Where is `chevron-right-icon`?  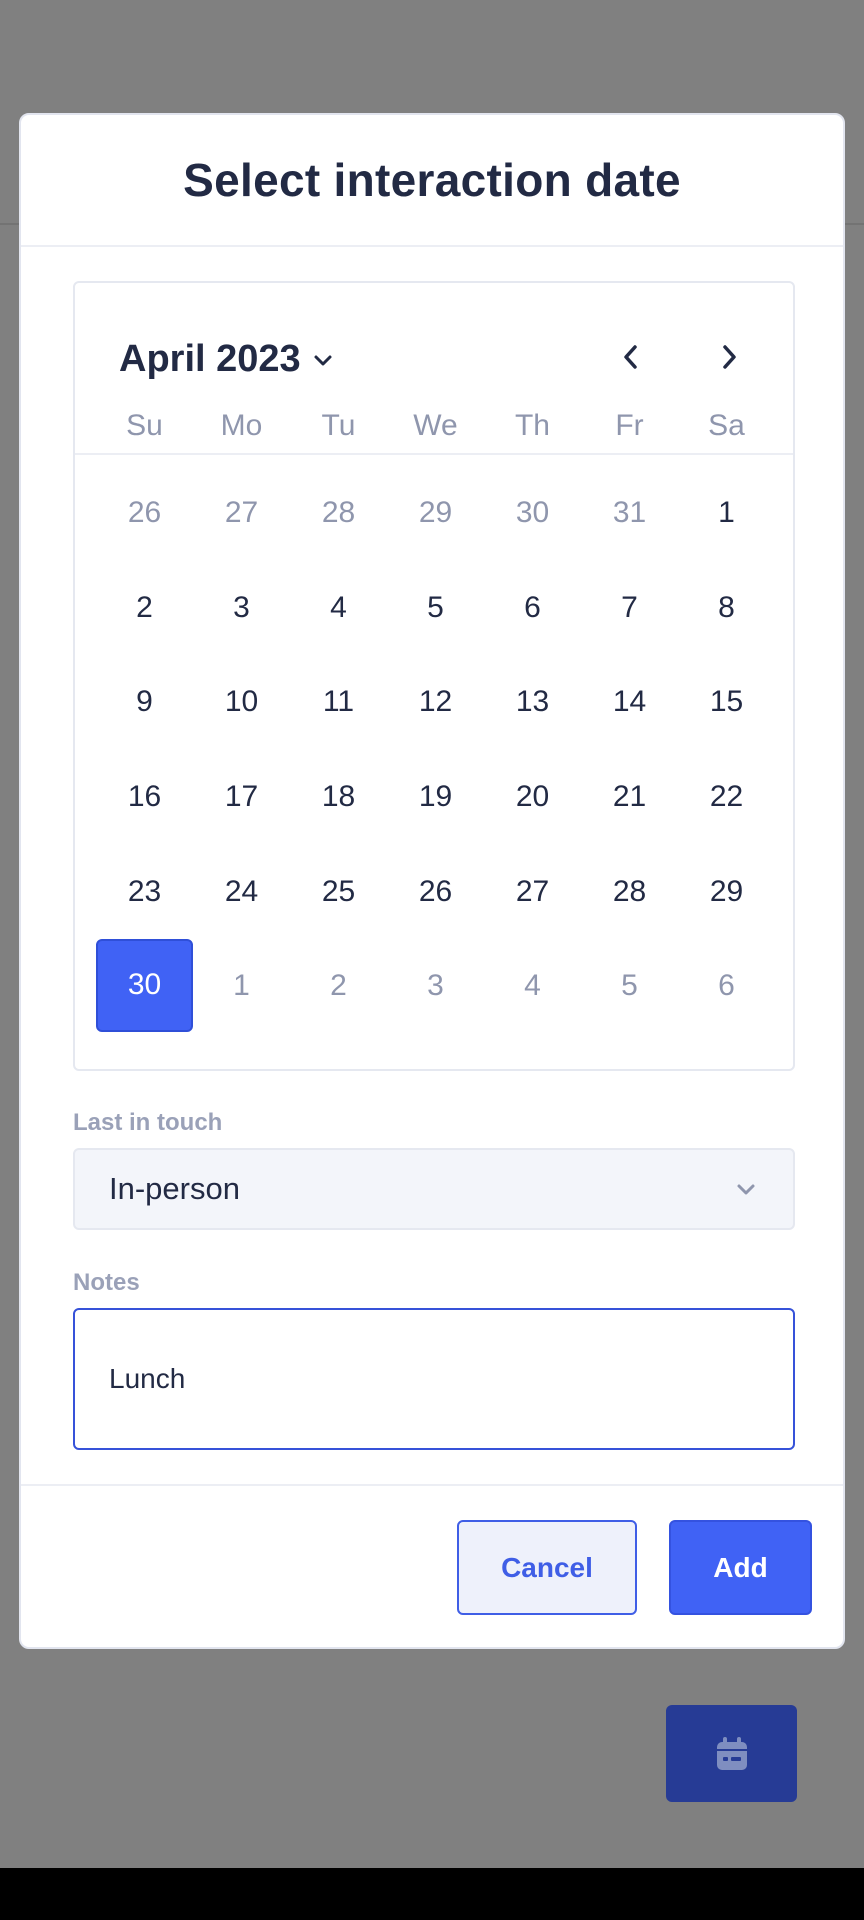 chevron-right-icon is located at coordinates (729, 357).